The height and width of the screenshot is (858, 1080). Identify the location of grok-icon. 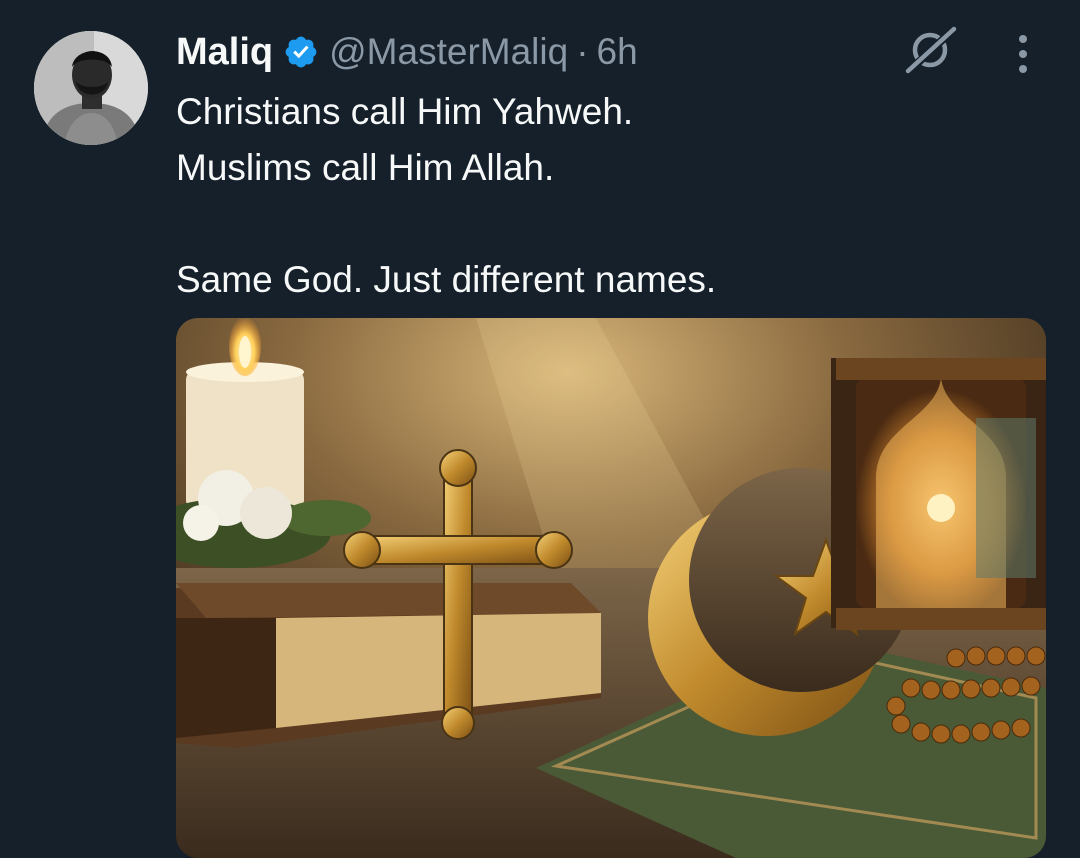
(930, 50).